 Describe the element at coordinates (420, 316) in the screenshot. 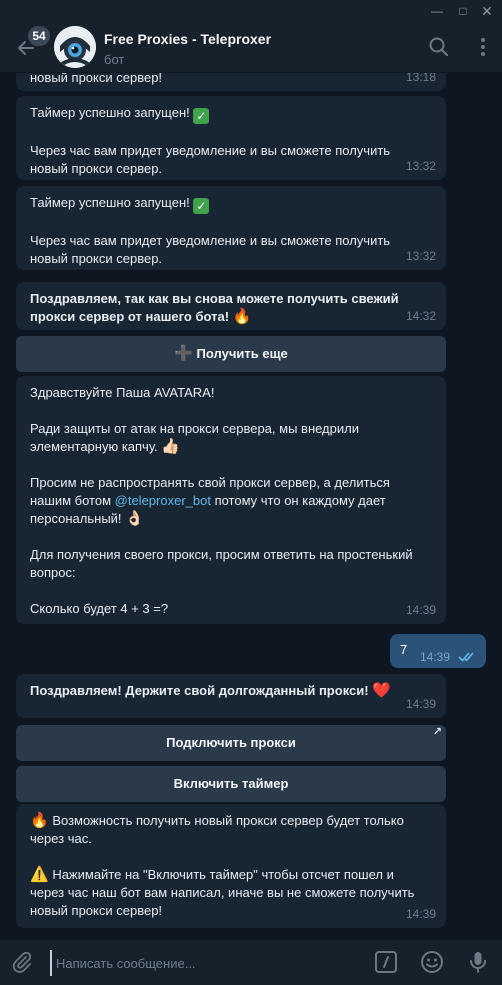

I see `message-time: 14:32` at that location.